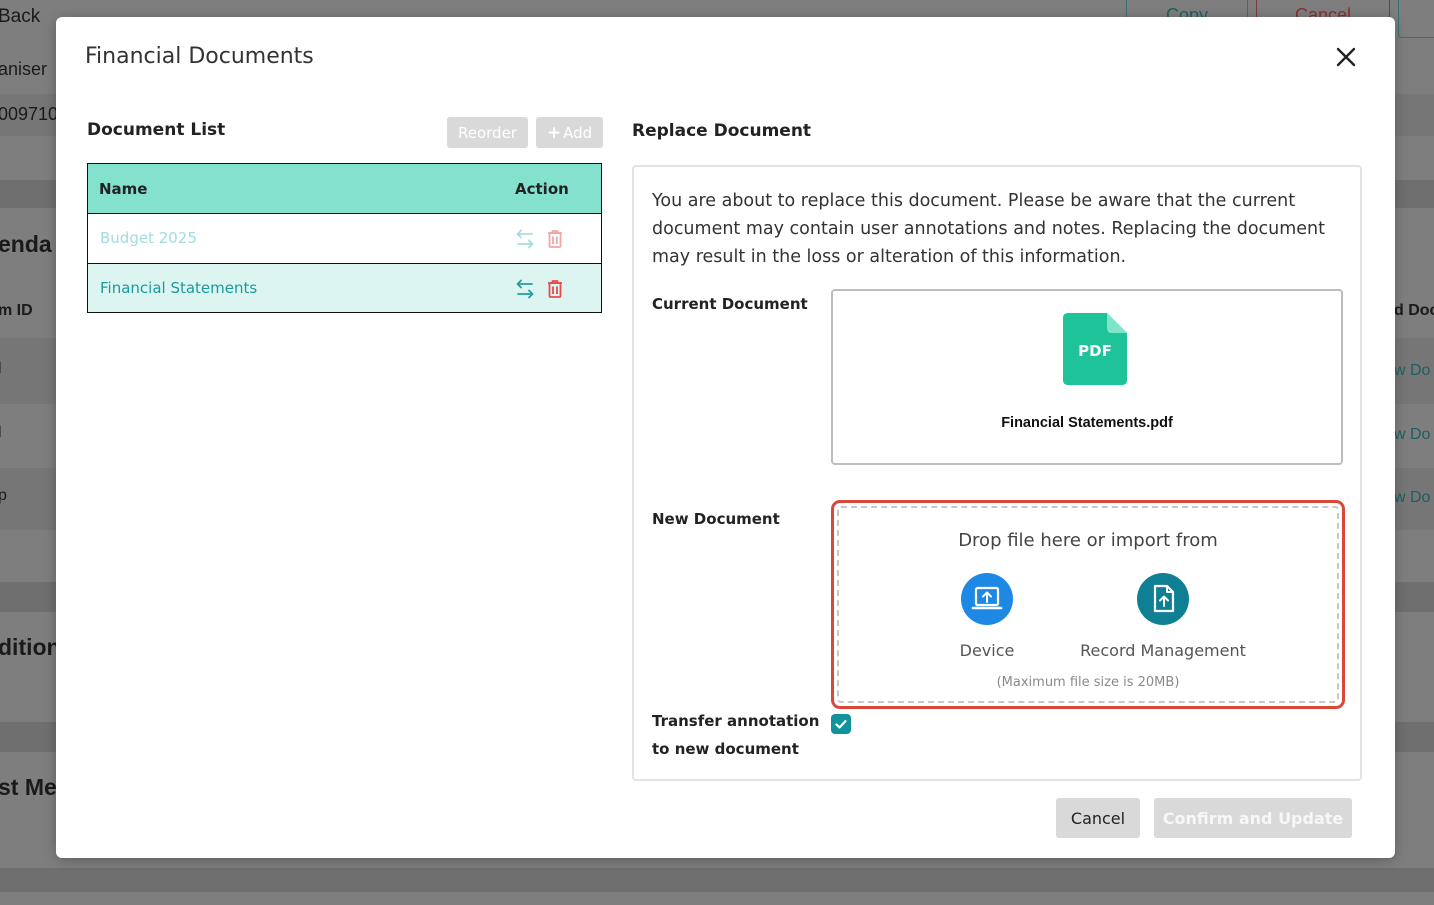 This screenshot has width=1434, height=905. I want to click on document-name: Financial Statements, so click(179, 288).